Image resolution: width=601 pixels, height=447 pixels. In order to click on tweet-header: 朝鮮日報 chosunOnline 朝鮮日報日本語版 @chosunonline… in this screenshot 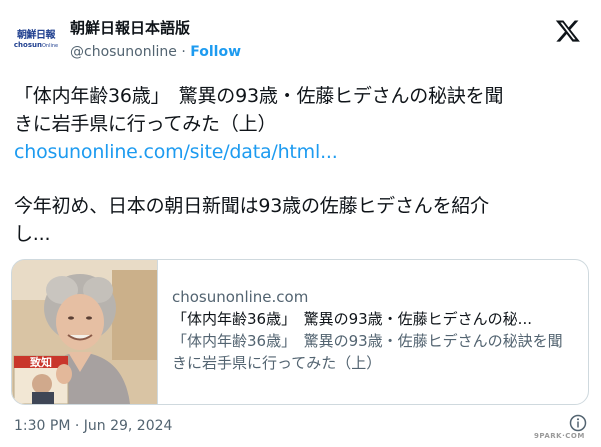, I will do `click(300, 38)`.